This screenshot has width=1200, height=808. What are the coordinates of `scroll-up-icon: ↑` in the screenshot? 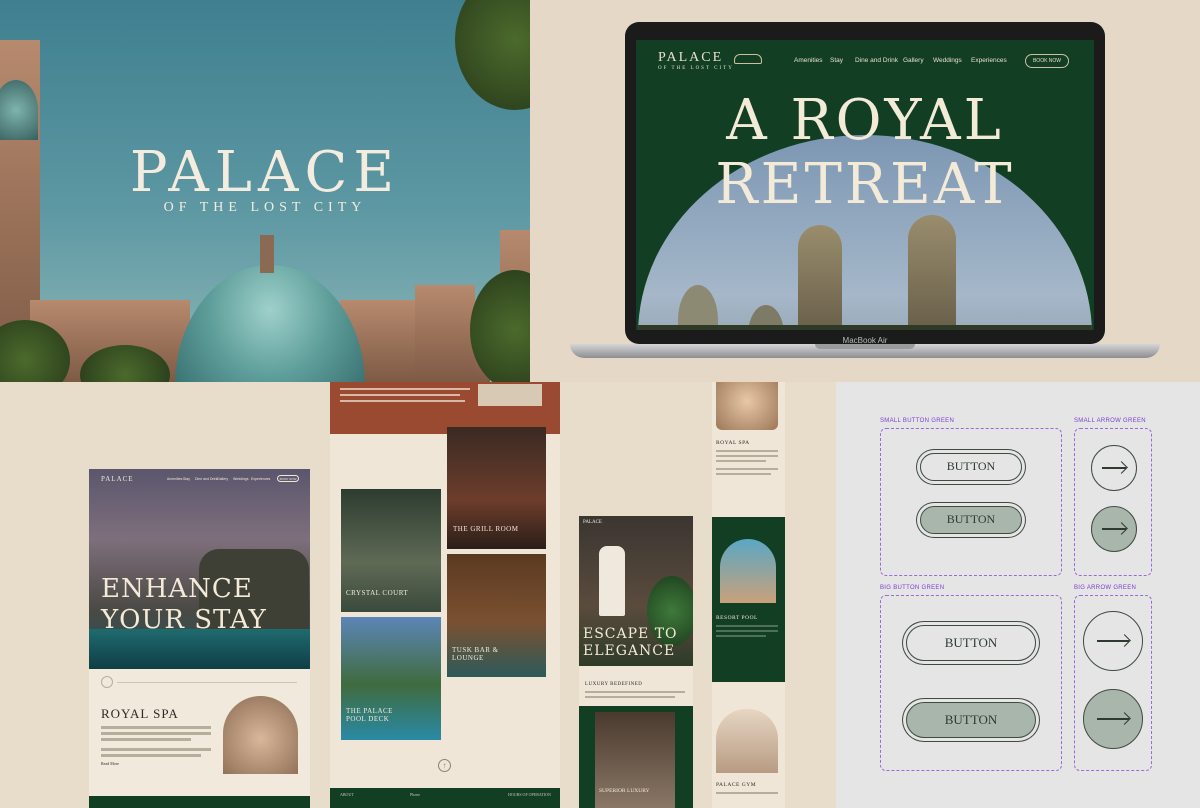 It's located at (444, 765).